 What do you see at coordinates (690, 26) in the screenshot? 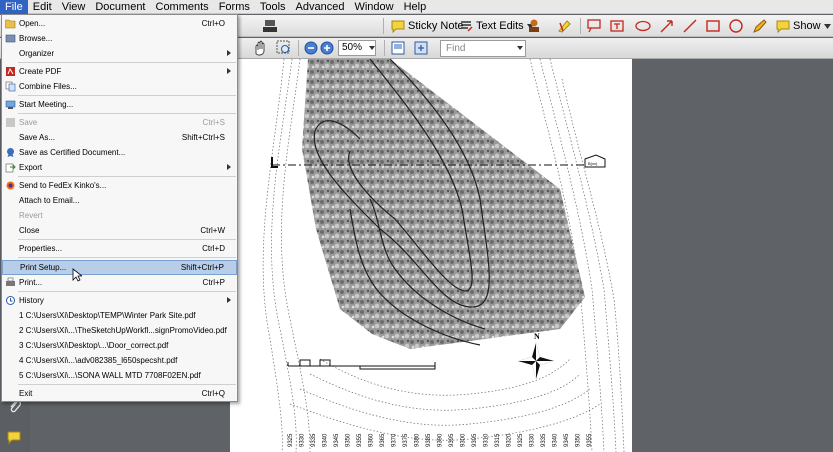
I see `line-icon` at bounding box center [690, 26].